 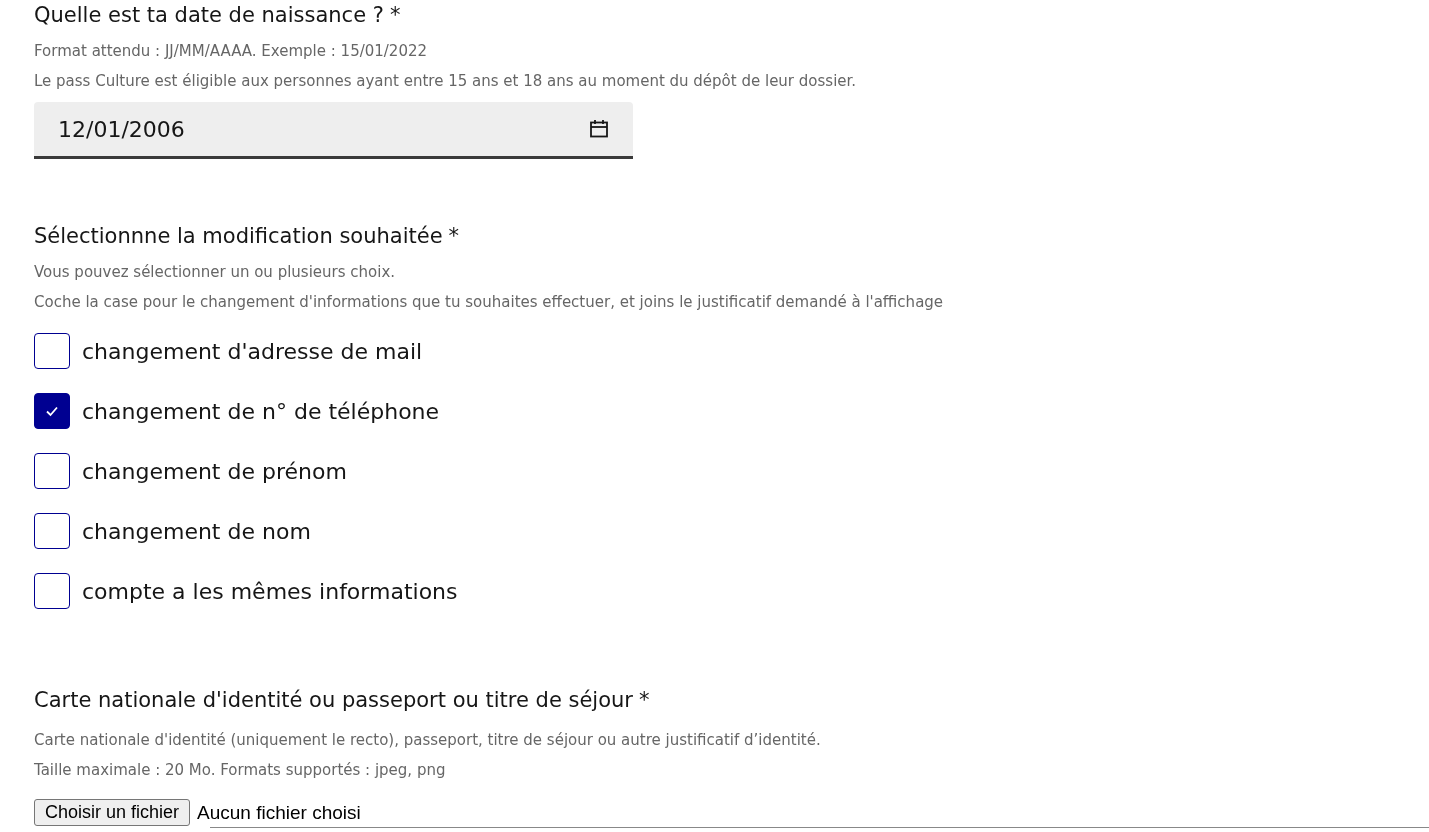 I want to click on file-status: Aucun fichier choisi, so click(x=279, y=812).